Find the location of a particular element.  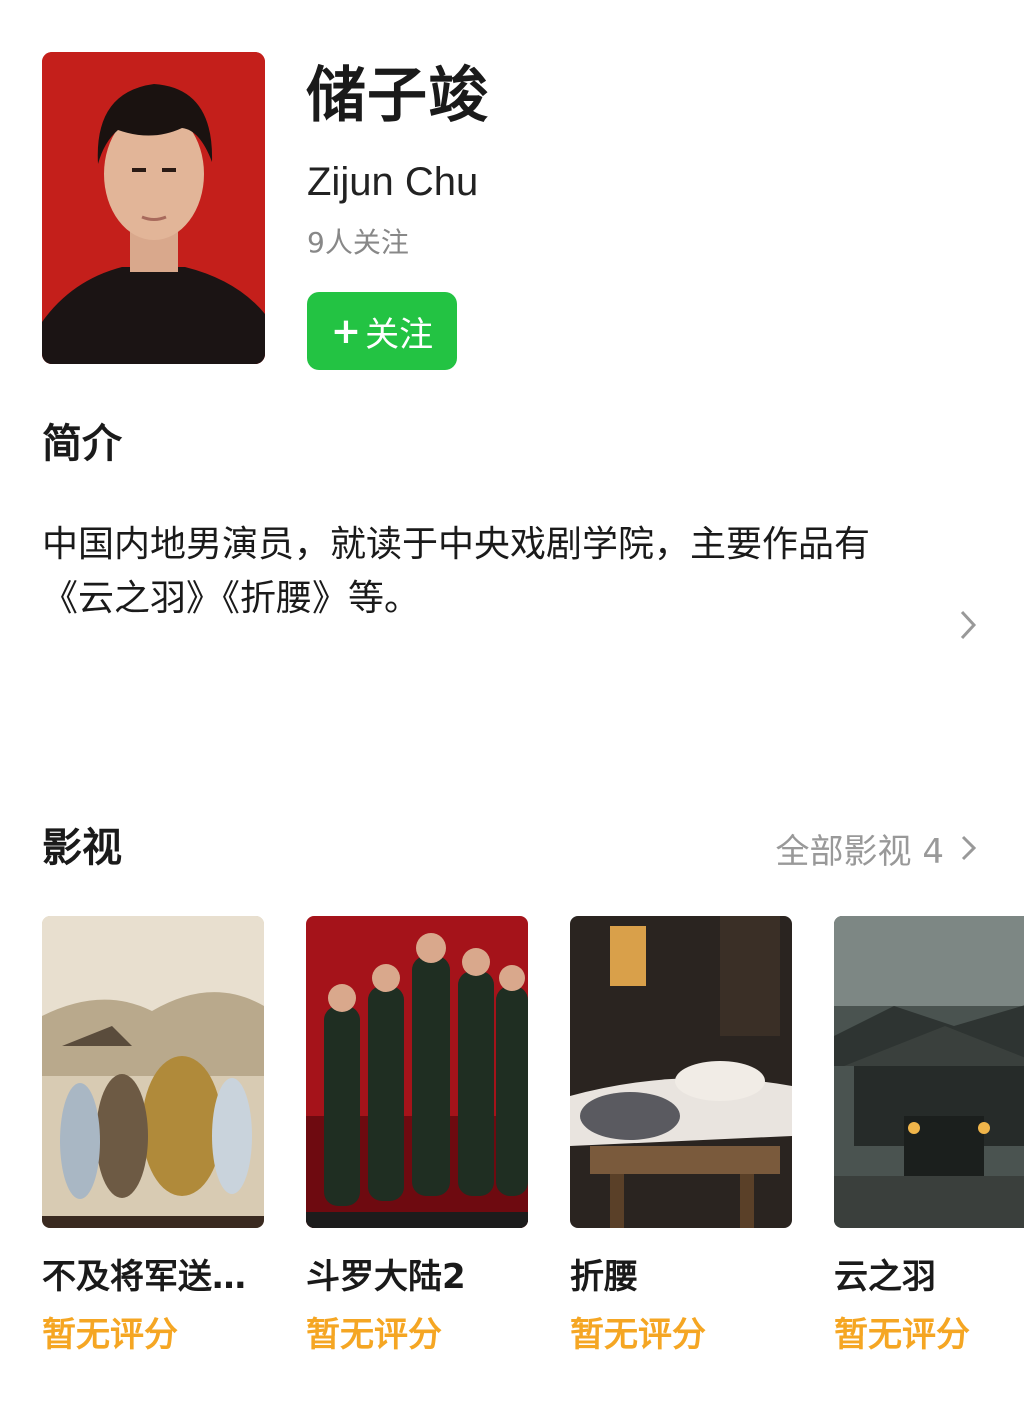

film-title: 斗罗大陆2 is located at coordinates (386, 1277).